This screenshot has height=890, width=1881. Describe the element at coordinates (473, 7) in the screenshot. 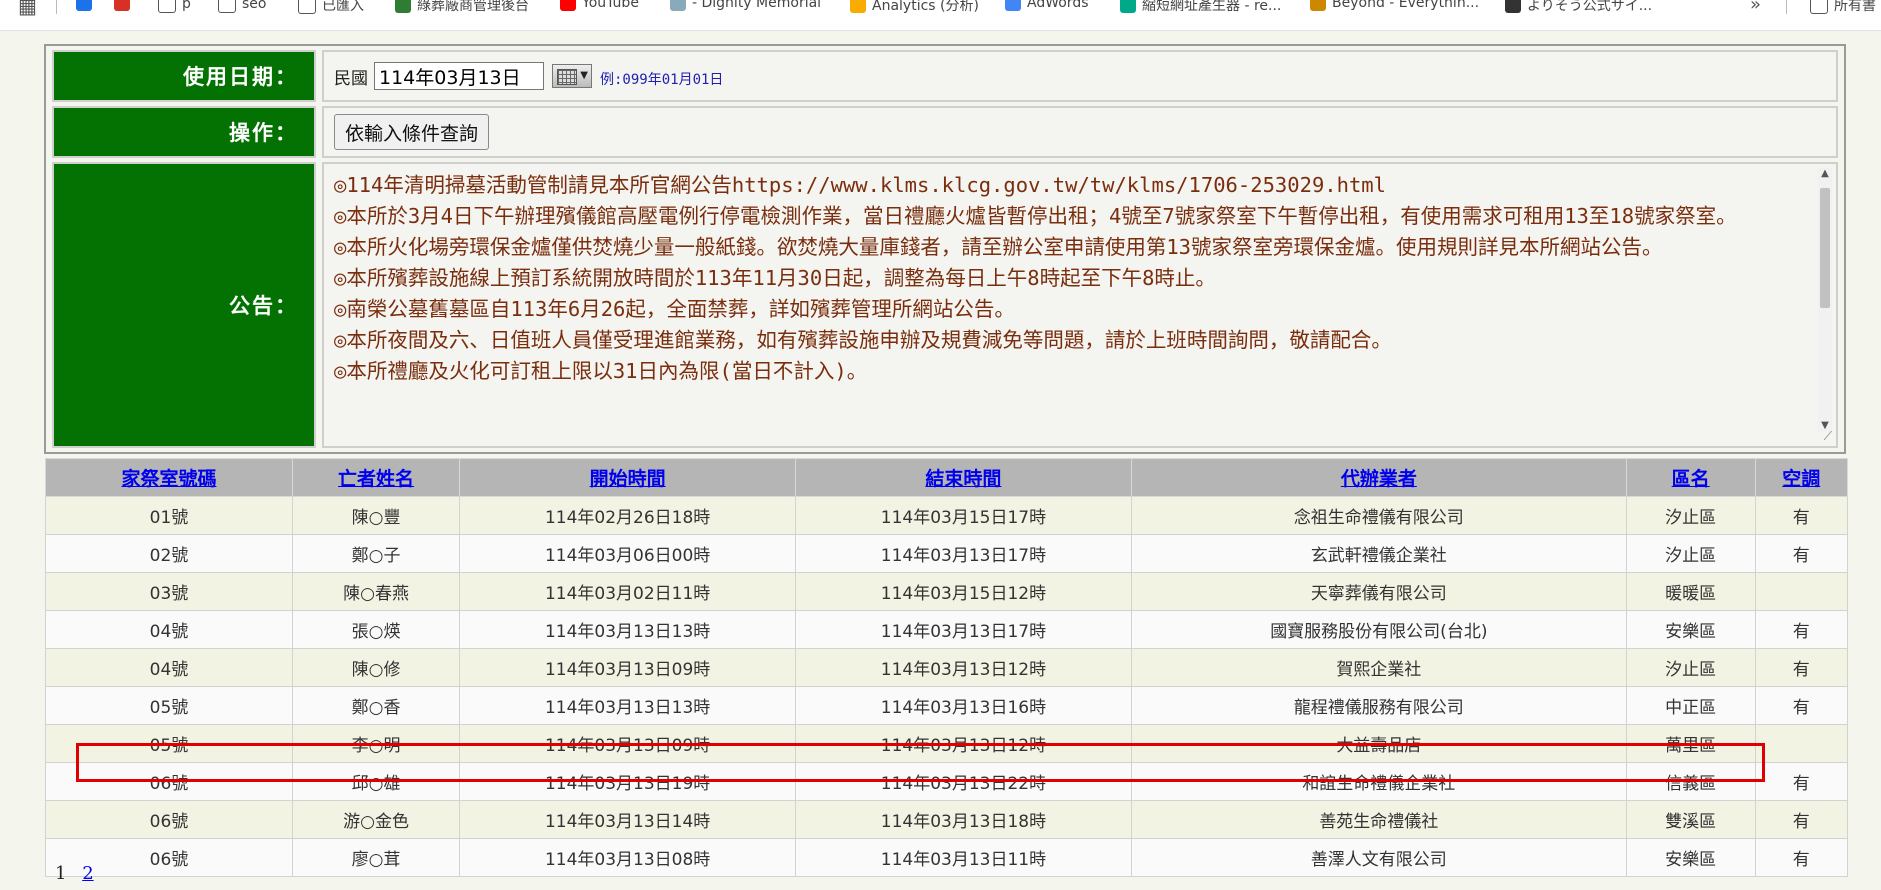

I see `bookmark-label: 綠葬廠商管理後台` at that location.